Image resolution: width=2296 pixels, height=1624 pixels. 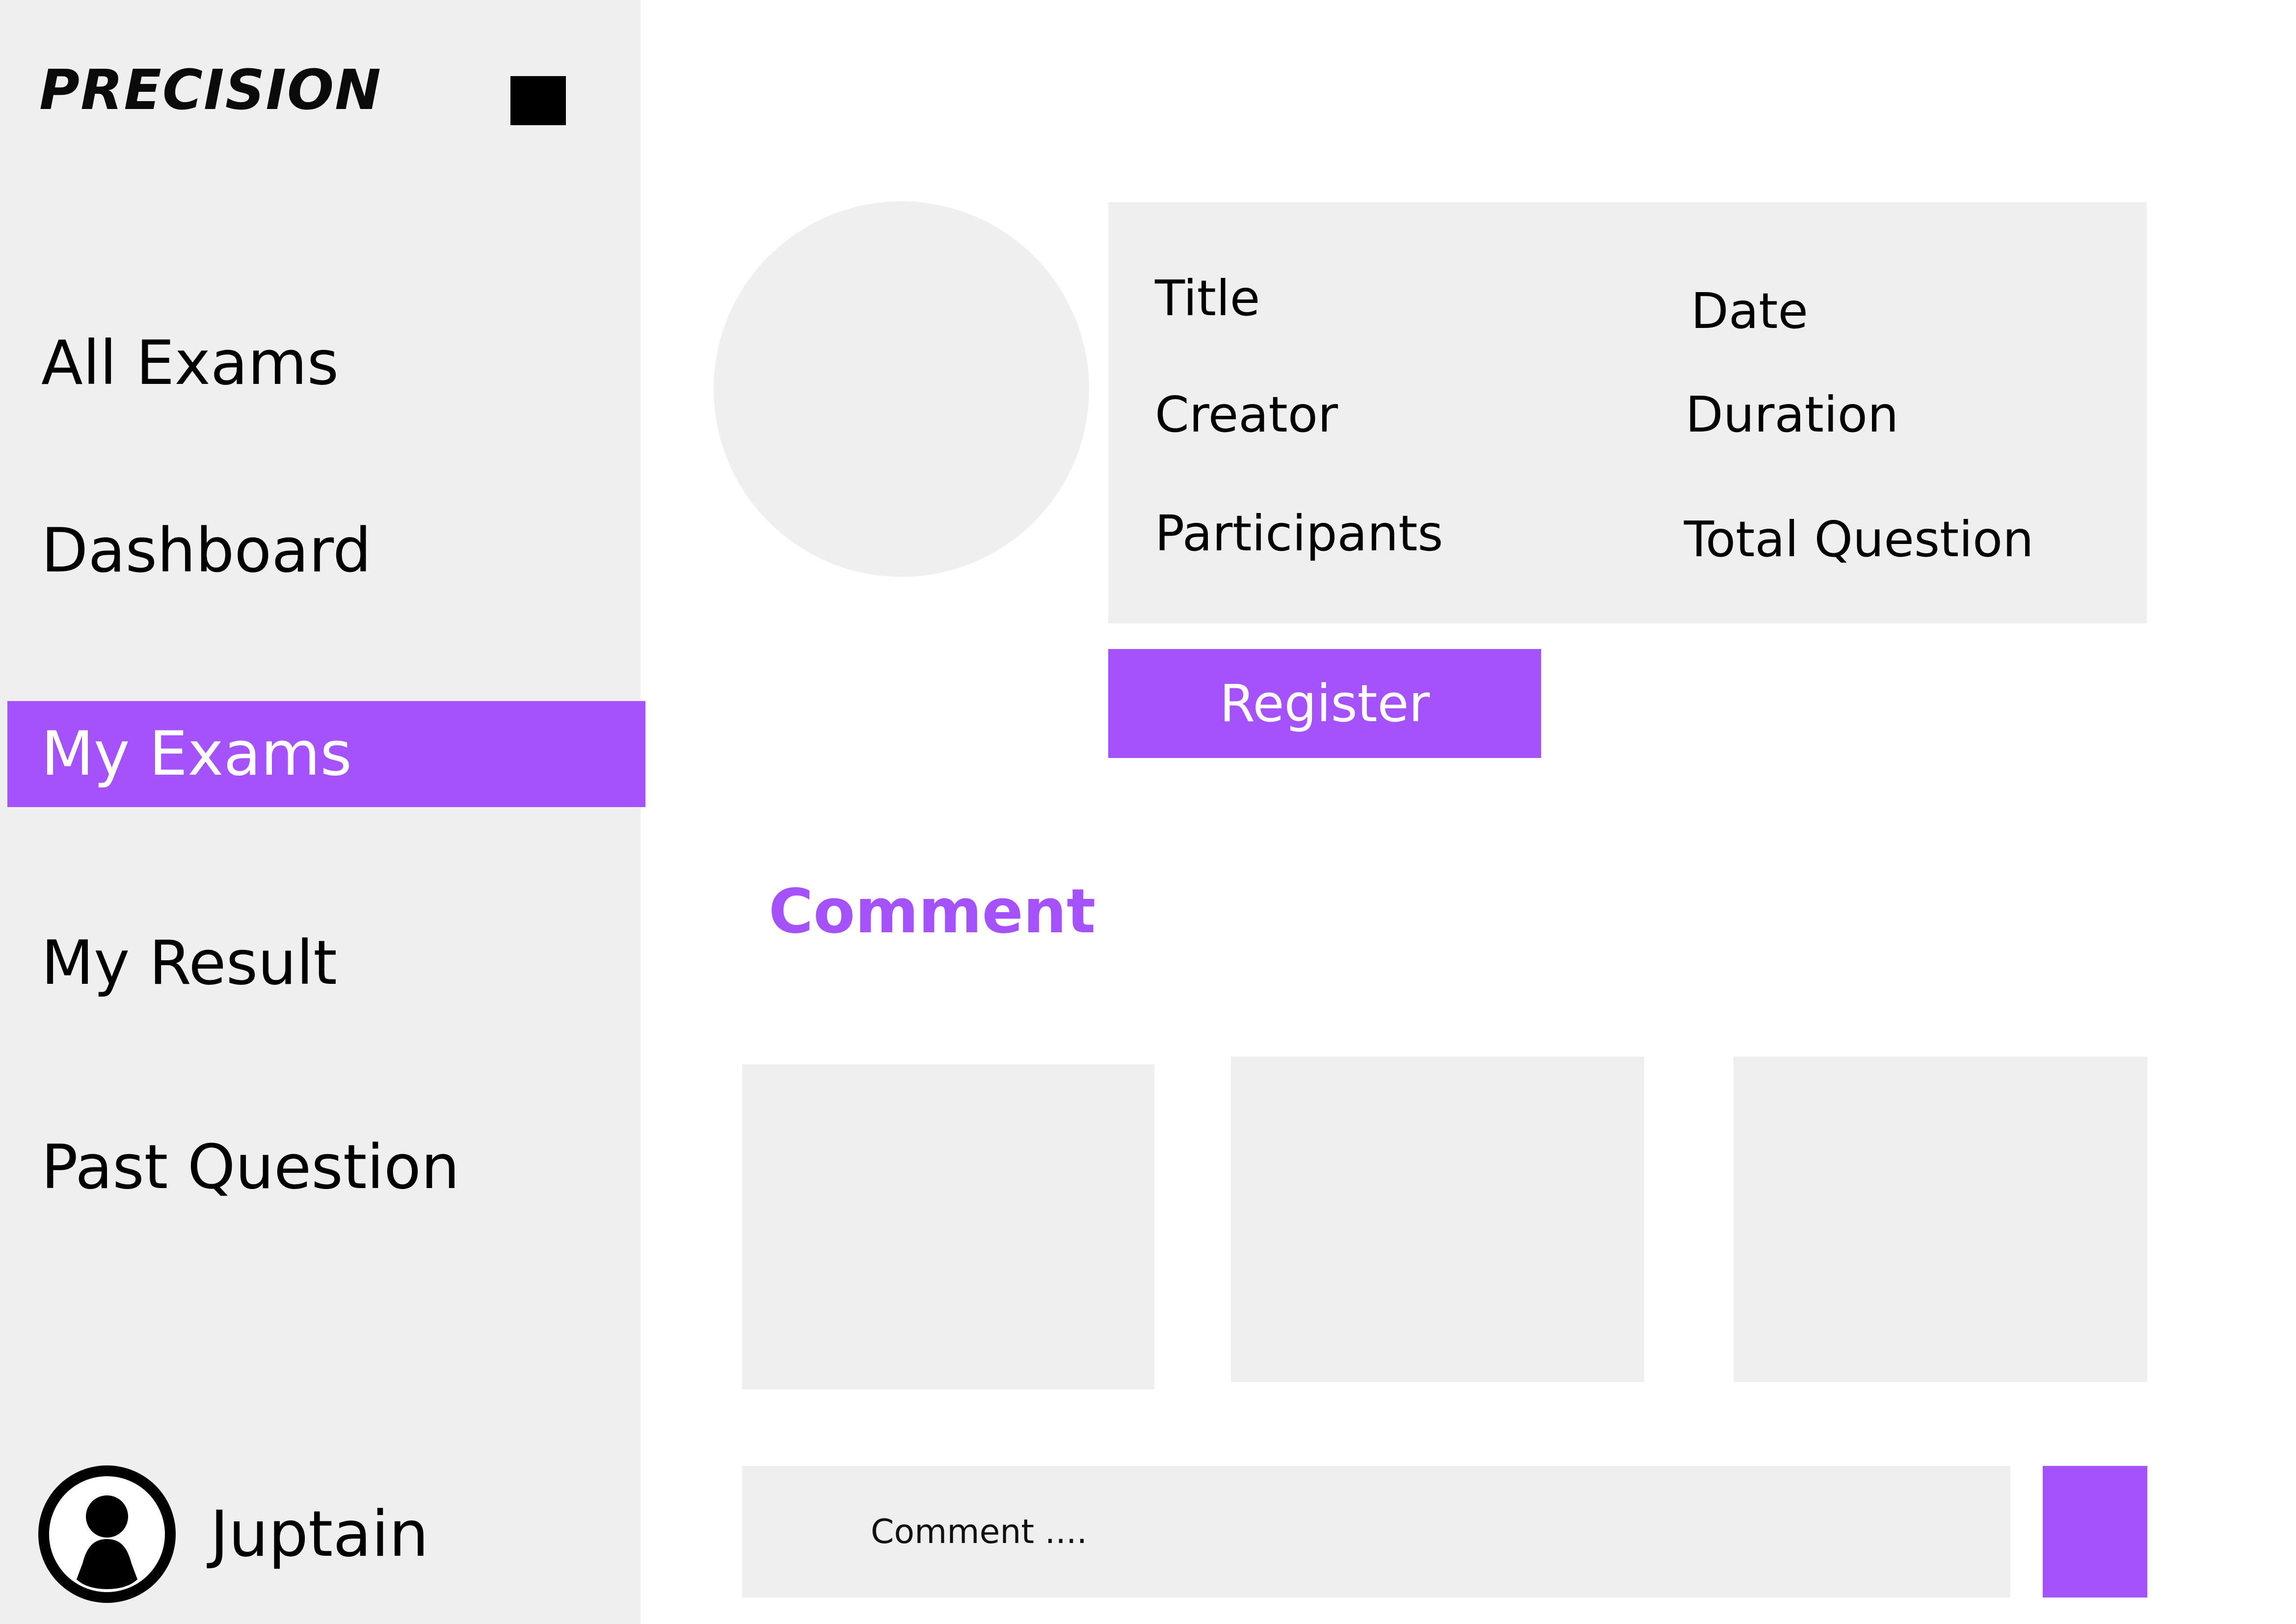 I want to click on participants-label: Participants, so click(x=1299, y=533).